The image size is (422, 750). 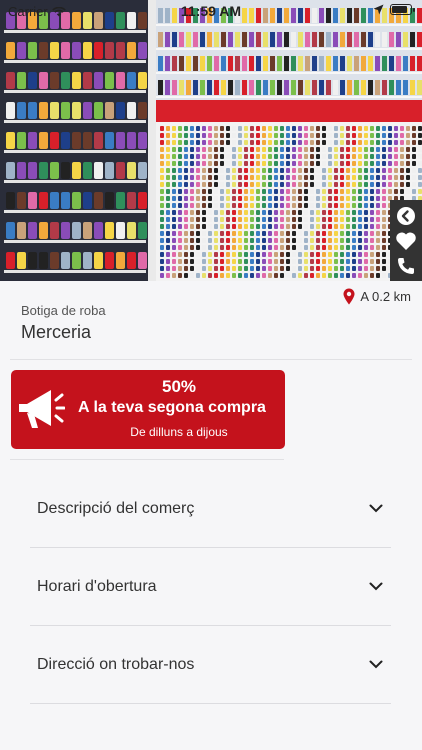 I want to click on battery-icon, so click(x=402, y=9).